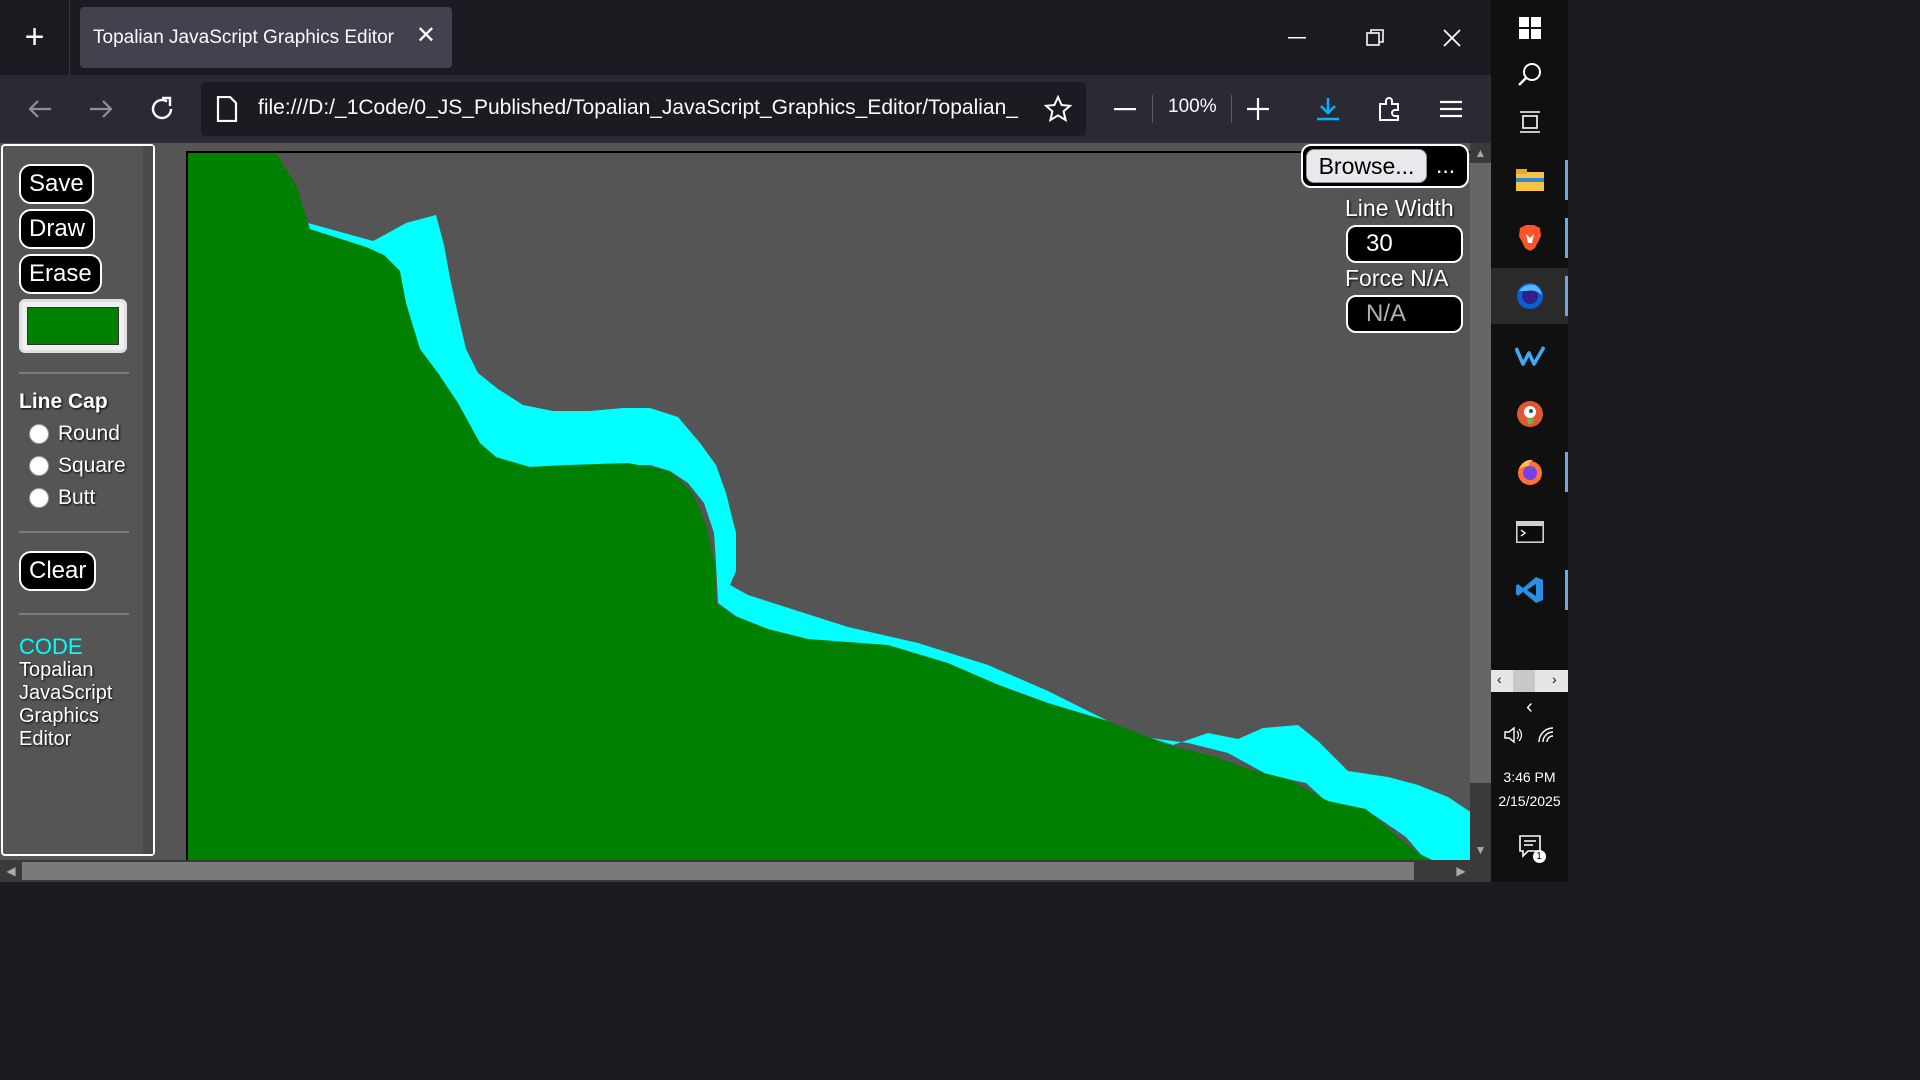 The height and width of the screenshot is (1080, 1920). I want to click on notification-center-icon: 1, so click(1529, 848).